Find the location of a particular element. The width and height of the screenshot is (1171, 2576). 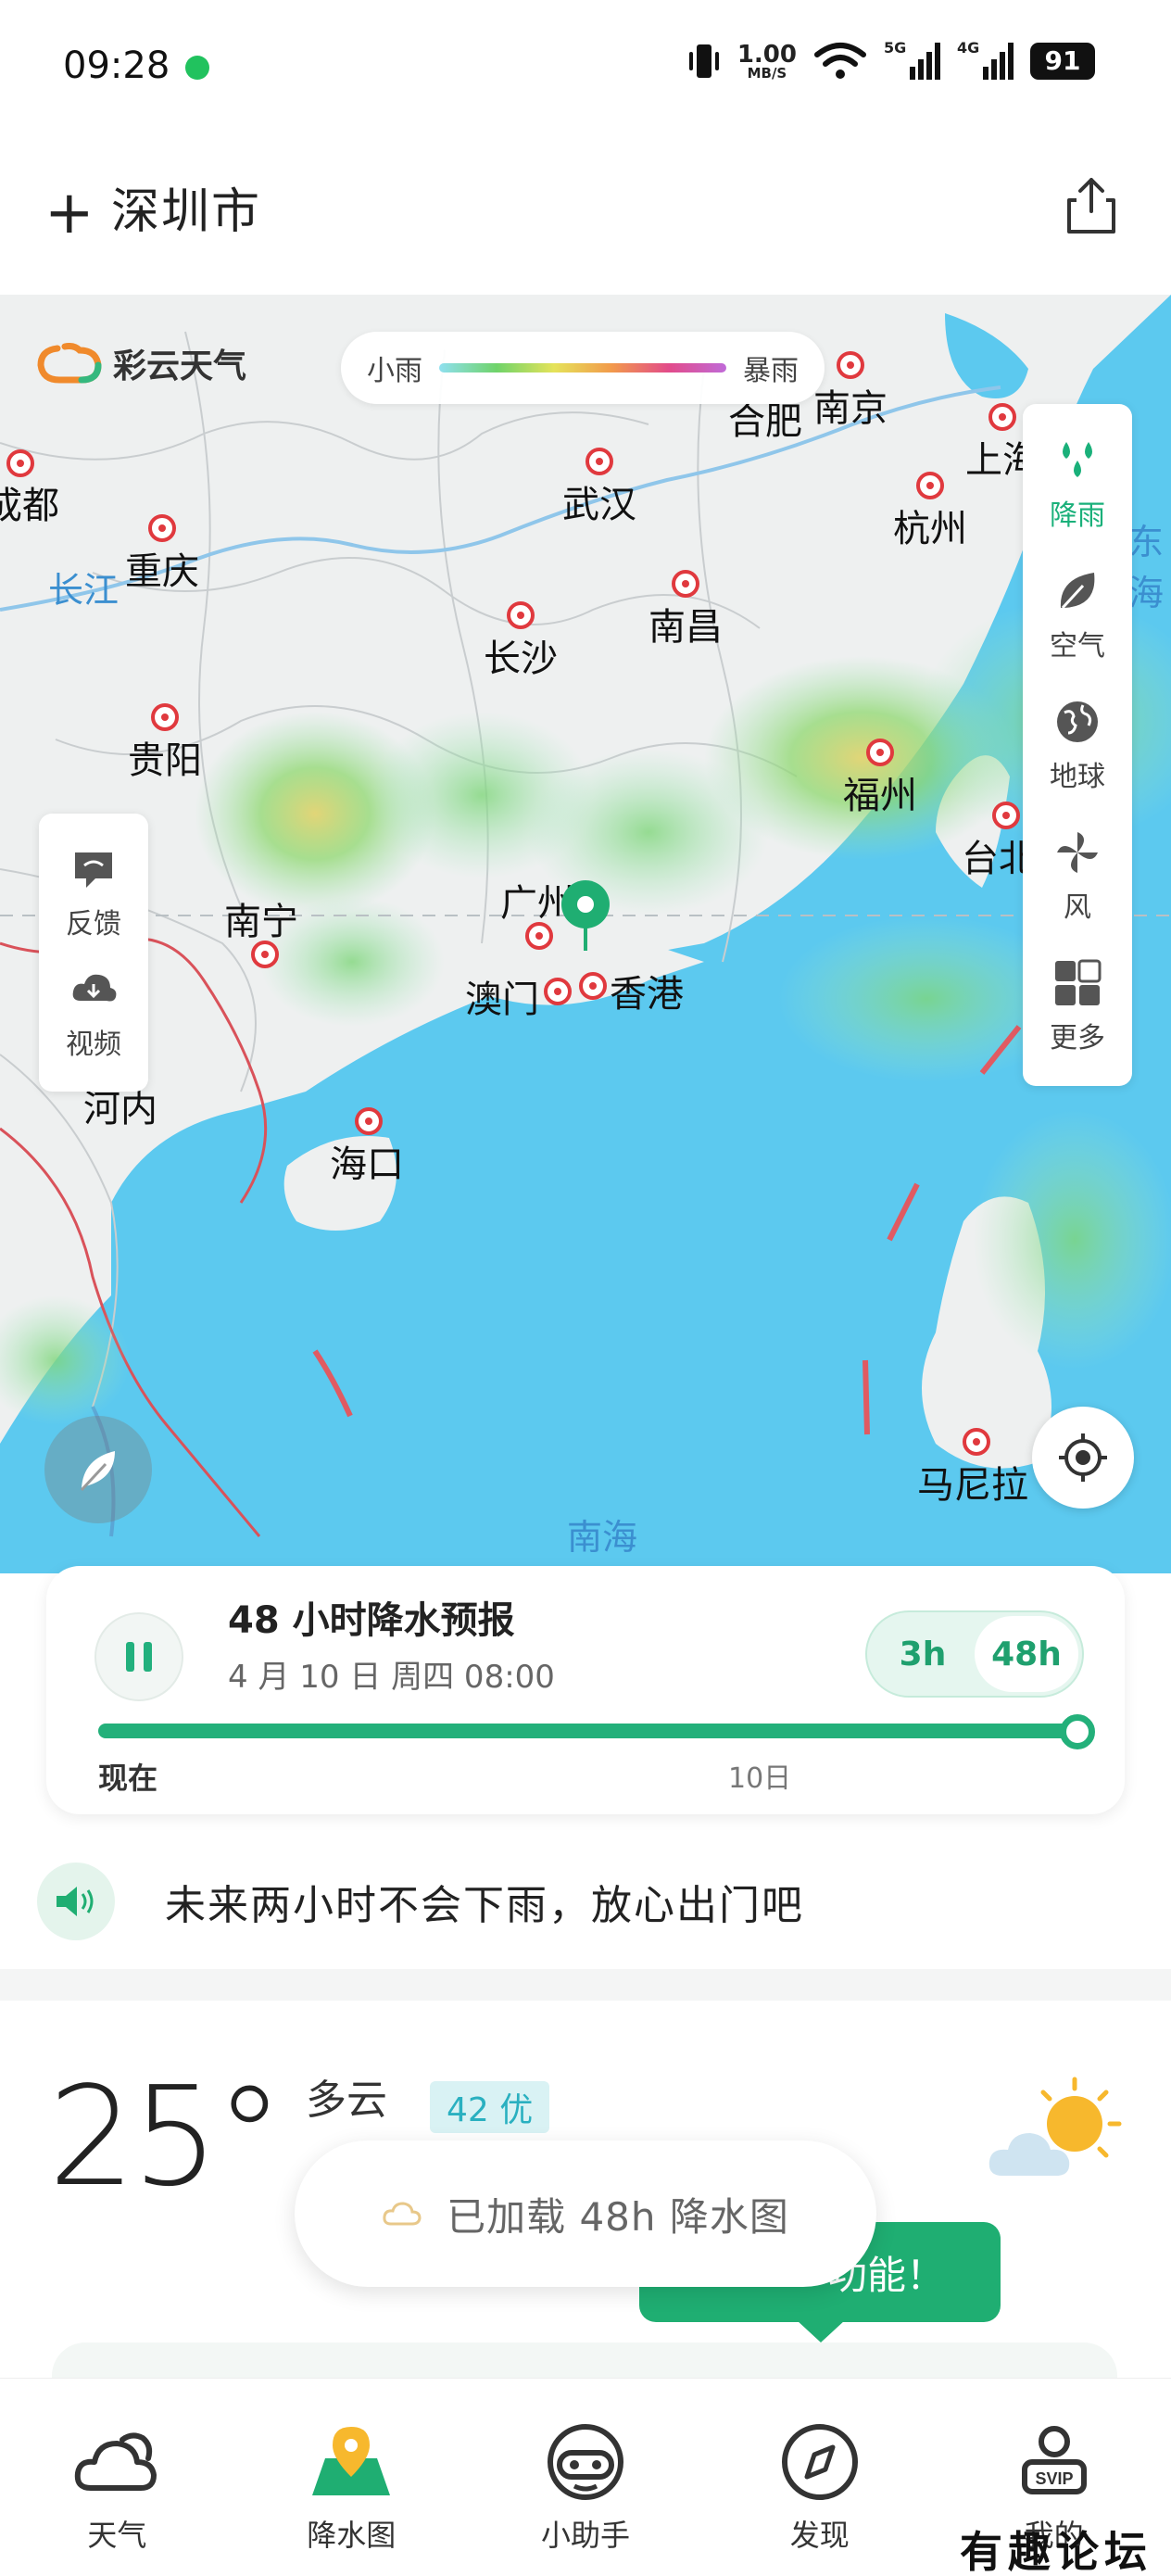

city-marker-changsha is located at coordinates (521, 615).